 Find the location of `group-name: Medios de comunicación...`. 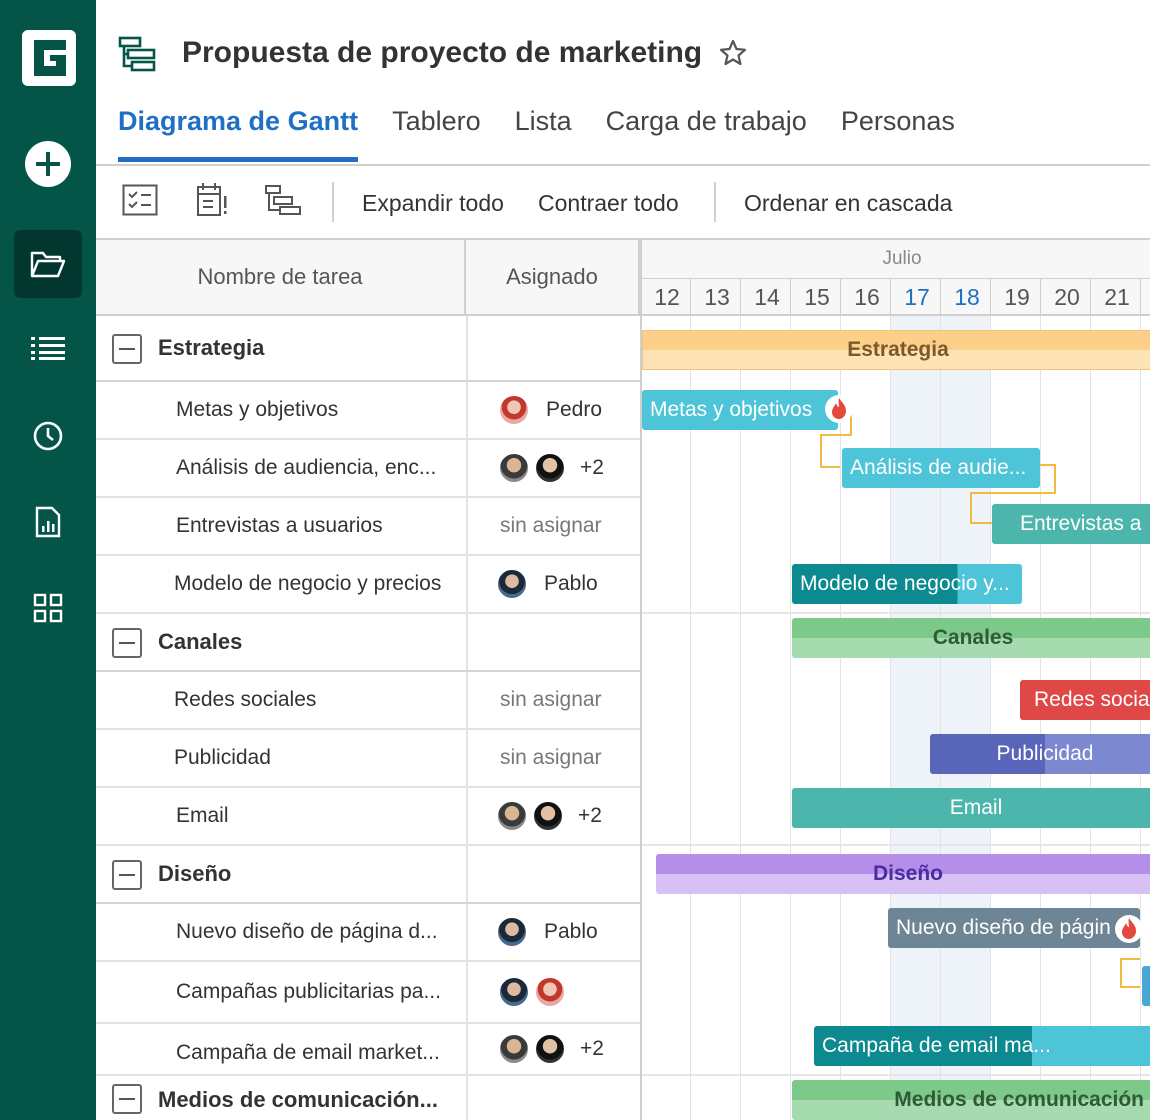

group-name: Medios de comunicación... is located at coordinates (298, 1099).